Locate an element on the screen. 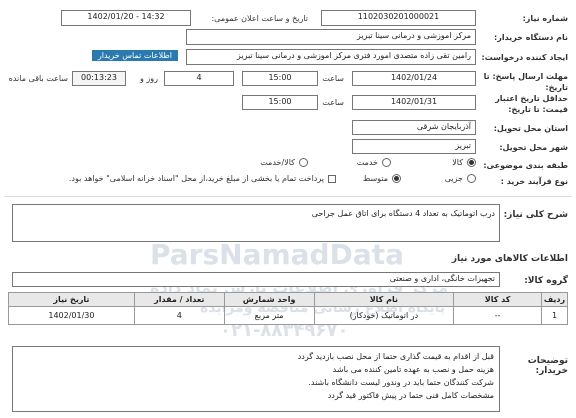 The width and height of the screenshot is (576, 418). goods-group-label: گروه کالا: is located at coordinates (546, 281).